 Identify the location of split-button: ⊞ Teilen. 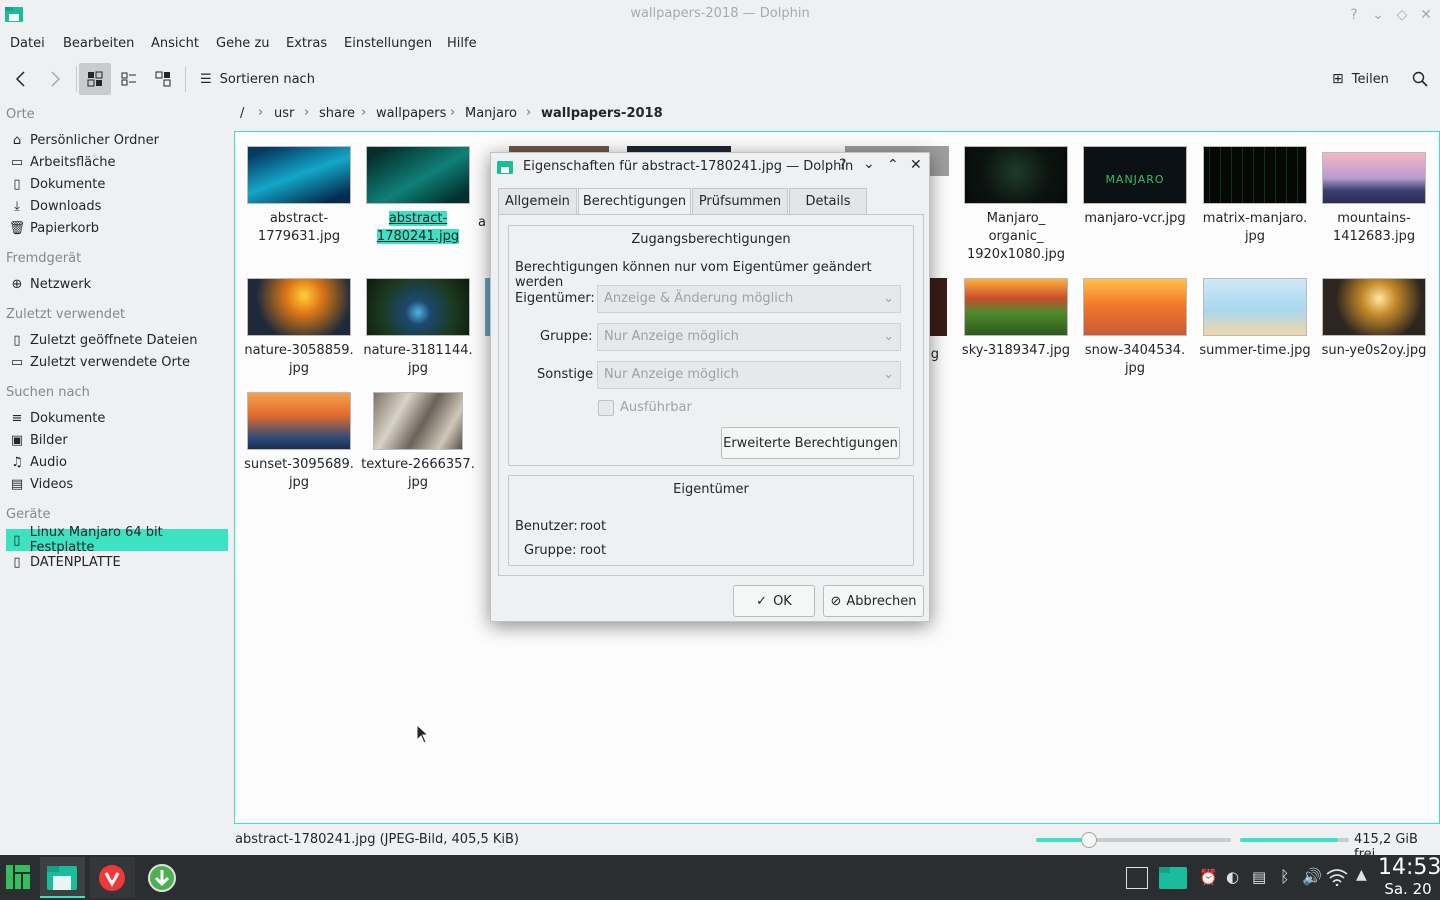
(1366, 79).